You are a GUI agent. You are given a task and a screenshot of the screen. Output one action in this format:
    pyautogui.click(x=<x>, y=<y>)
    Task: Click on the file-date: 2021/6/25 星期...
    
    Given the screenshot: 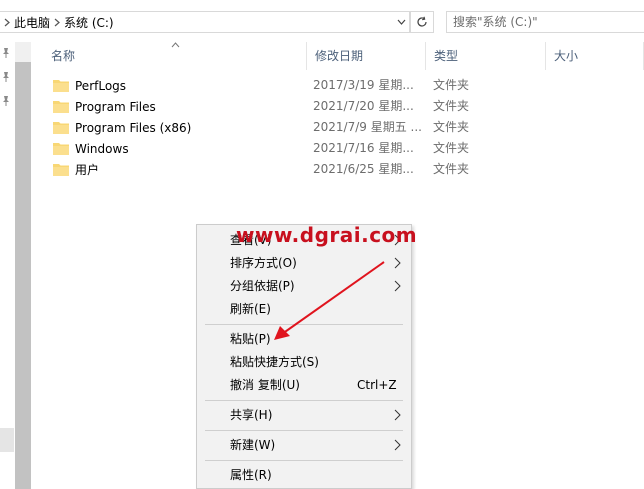 What is the action you would take?
    pyautogui.click(x=363, y=169)
    